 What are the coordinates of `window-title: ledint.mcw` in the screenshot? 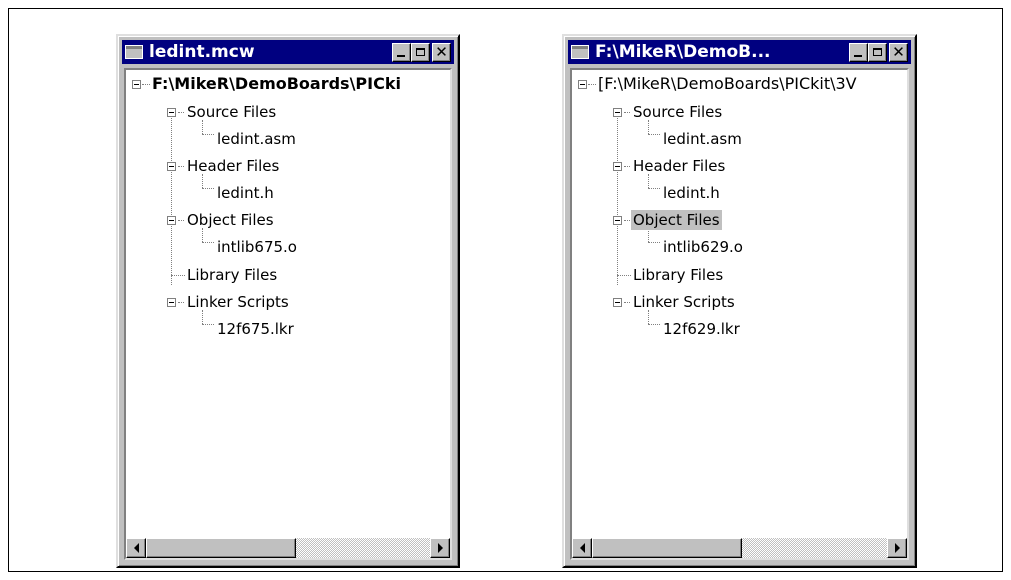 It's located at (202, 52).